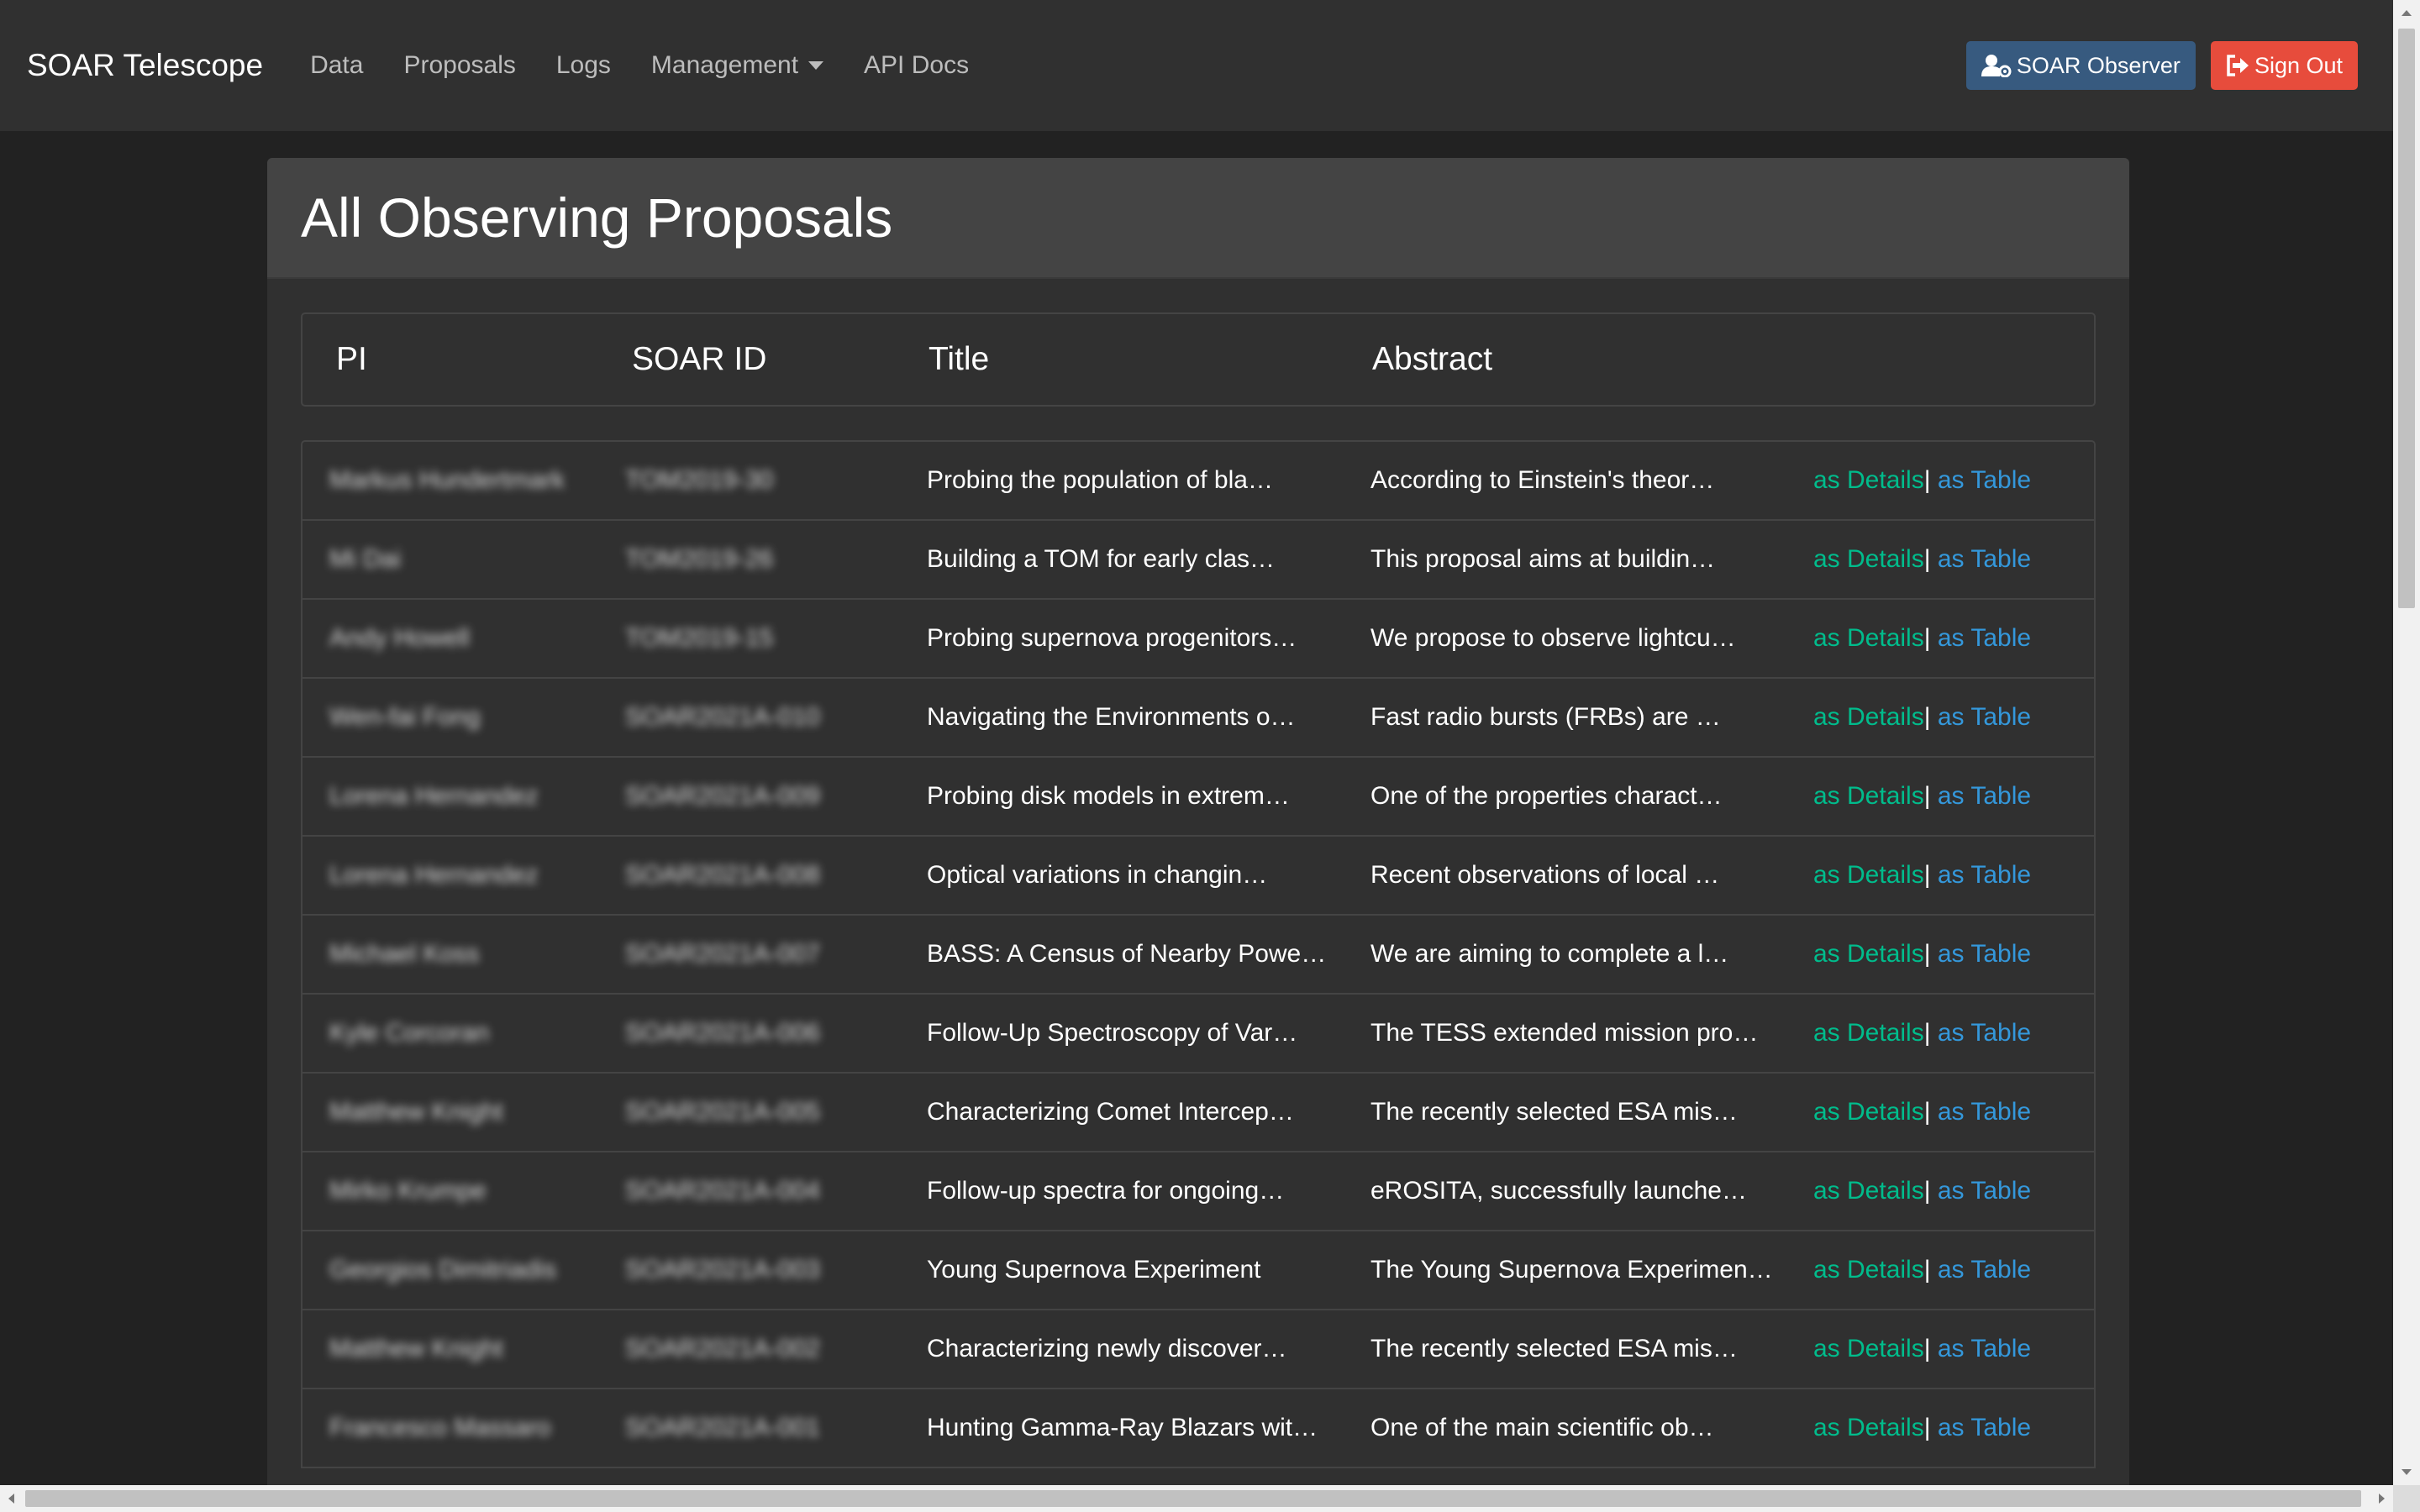 The height and width of the screenshot is (1512, 2420). Describe the element at coordinates (1094, 1270) in the screenshot. I see `proposal-title: Young Supernova Experiment` at that location.